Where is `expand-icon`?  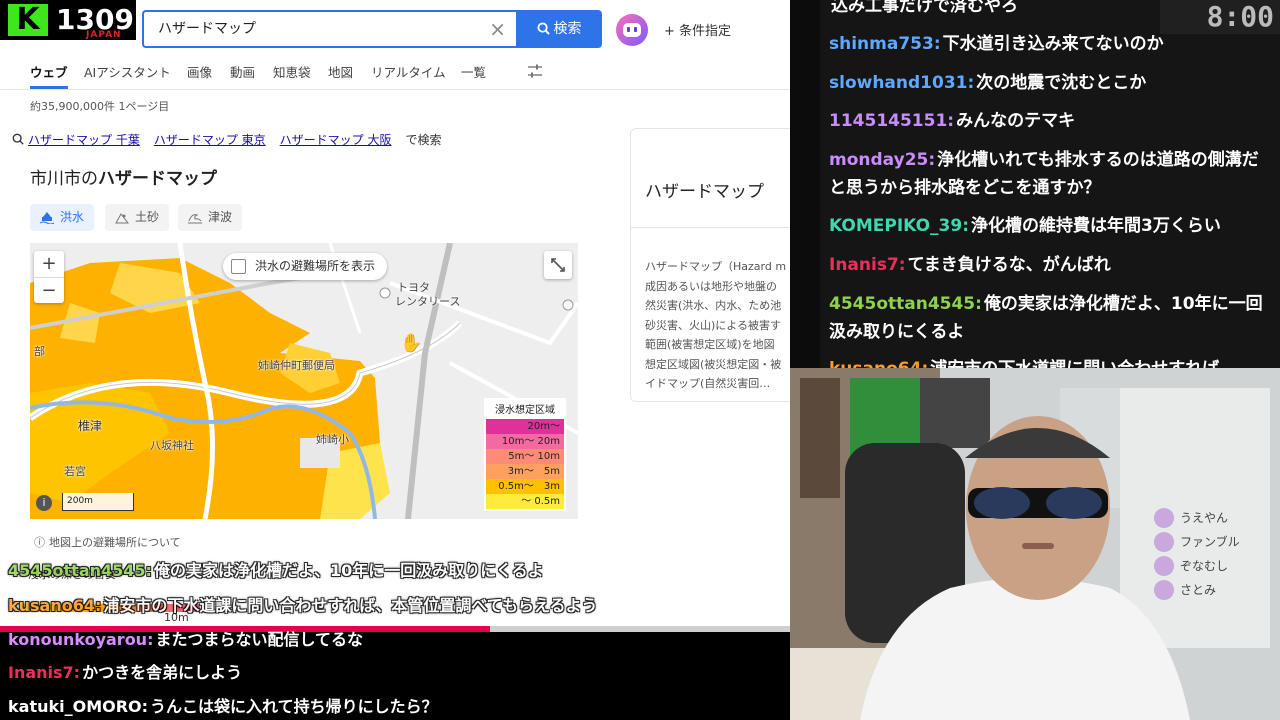 expand-icon is located at coordinates (558, 265).